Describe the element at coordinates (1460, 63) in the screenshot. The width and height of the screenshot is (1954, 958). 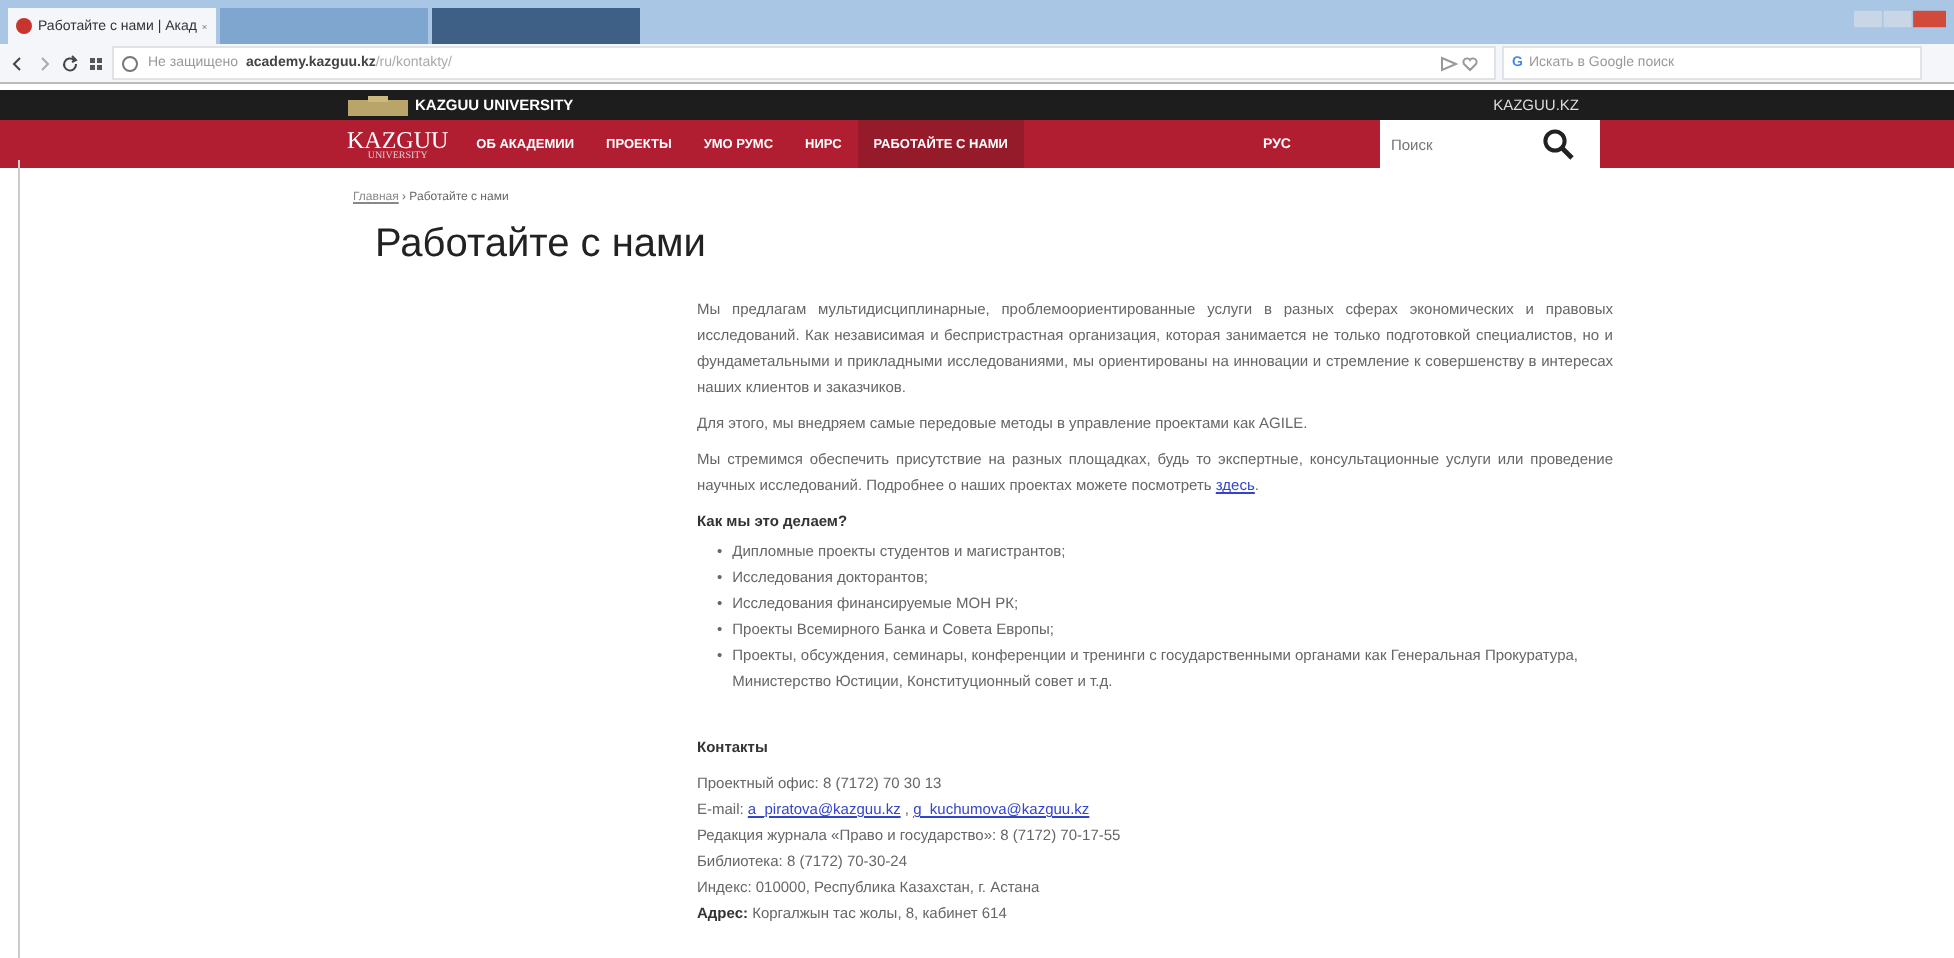
I see `send-heart-icon` at that location.